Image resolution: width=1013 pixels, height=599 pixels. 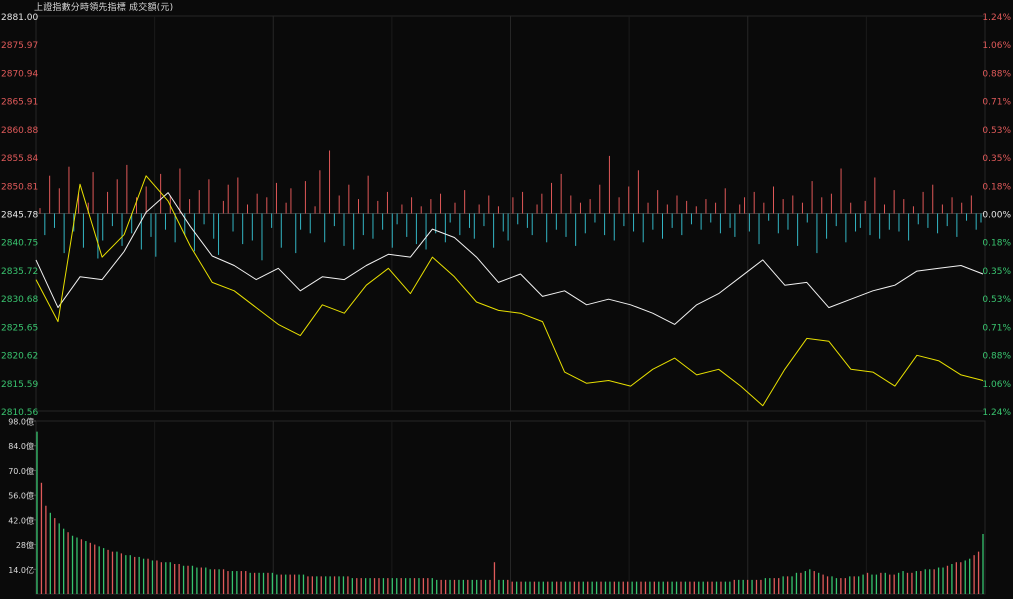 I want to click on y-tick-label-left: 2825.65, so click(x=19, y=328).